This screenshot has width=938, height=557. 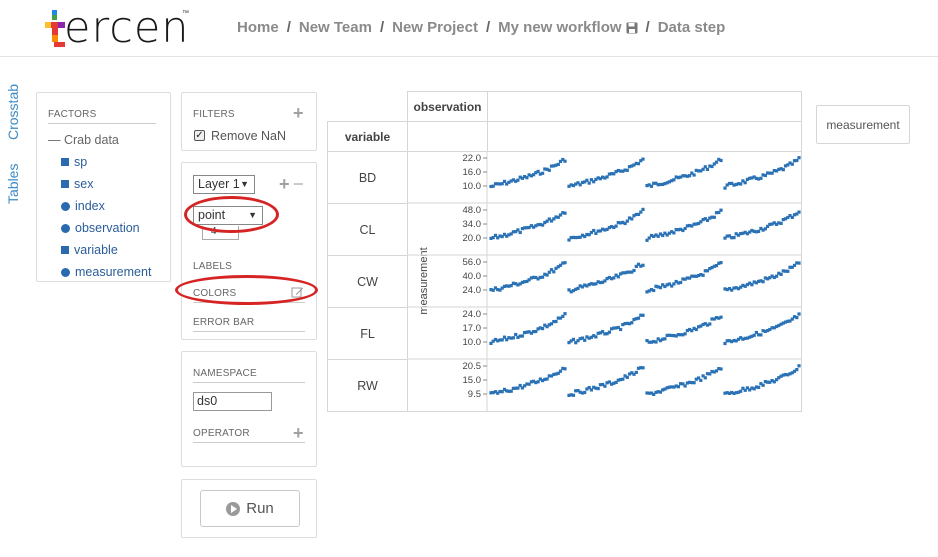 What do you see at coordinates (13, 112) in the screenshot?
I see `tab-crosstab: Crosstab` at bounding box center [13, 112].